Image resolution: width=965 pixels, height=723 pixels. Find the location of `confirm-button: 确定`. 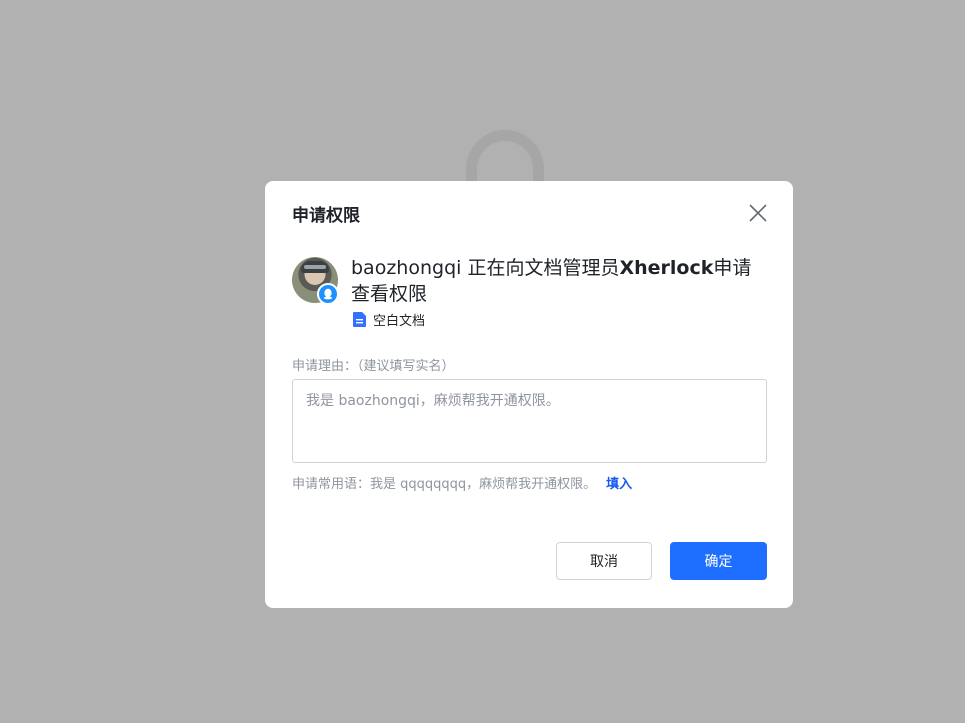

confirm-button: 确定 is located at coordinates (718, 561).